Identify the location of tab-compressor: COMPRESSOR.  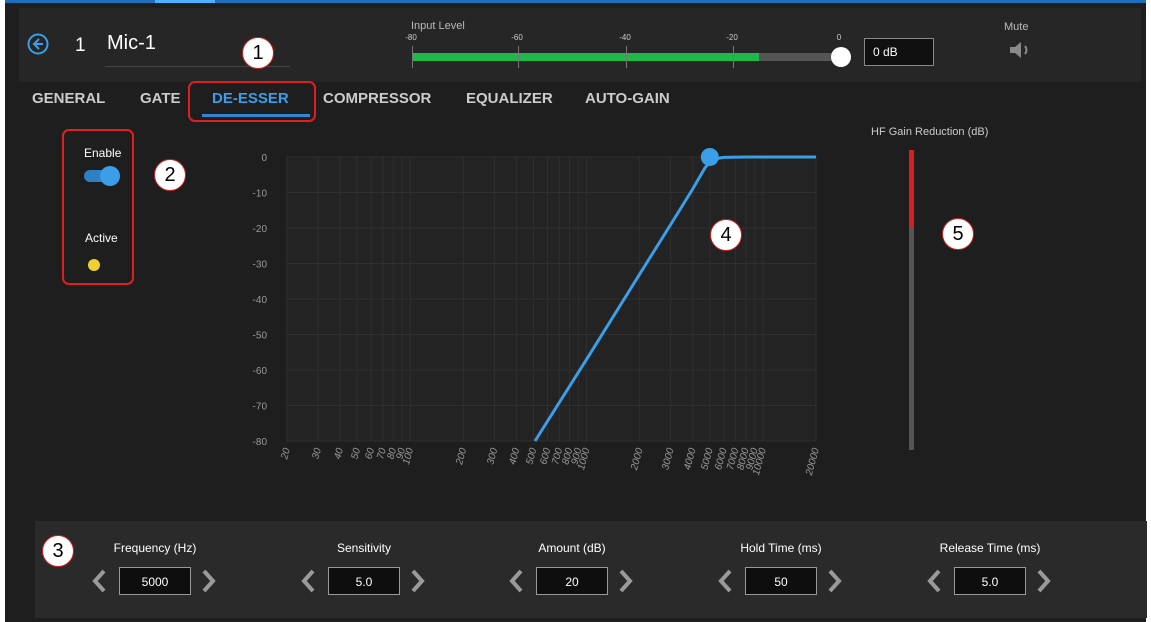
(377, 98).